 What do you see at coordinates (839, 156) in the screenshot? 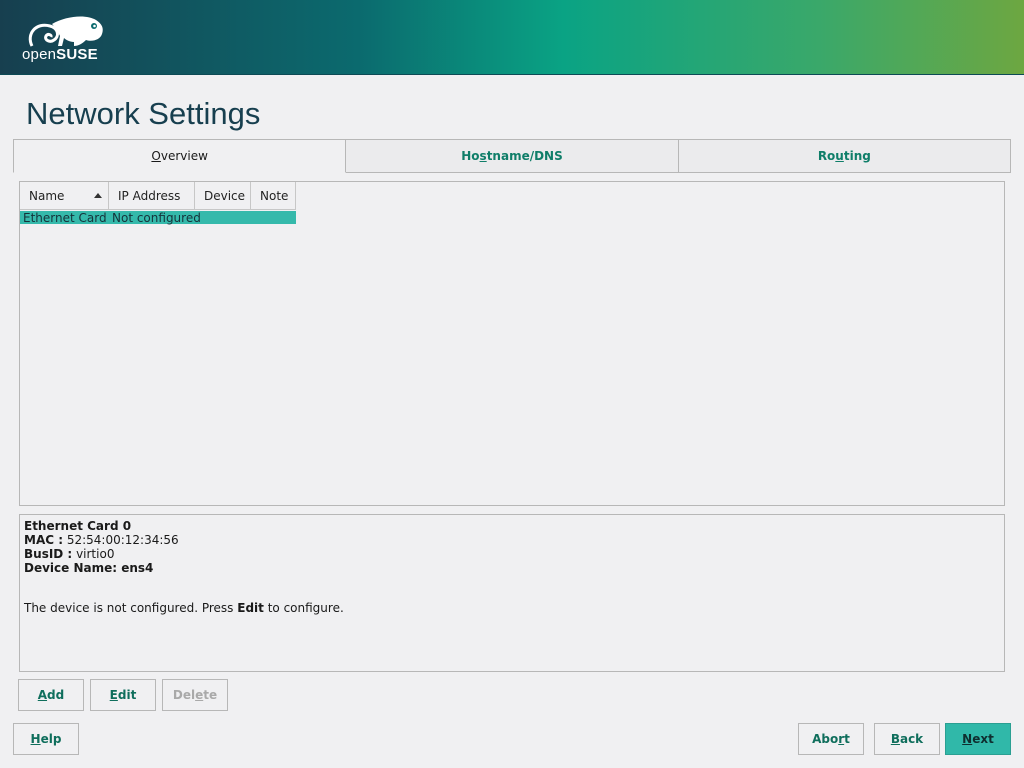
I see `tab-routing-key: u` at bounding box center [839, 156].